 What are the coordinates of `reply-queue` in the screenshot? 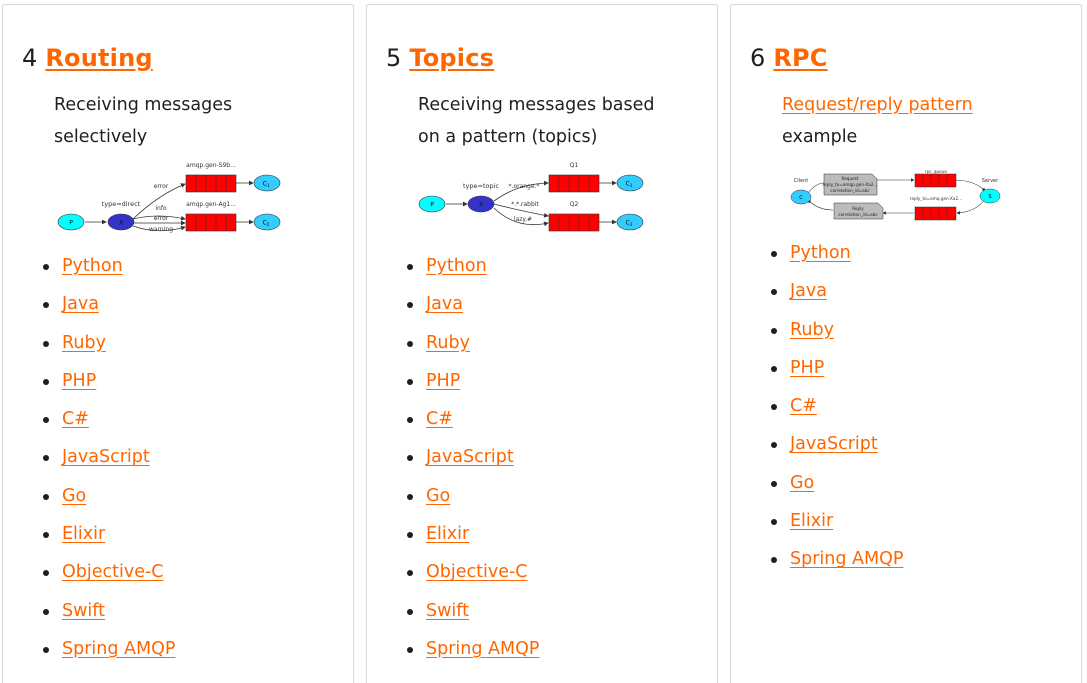 It's located at (935, 213).